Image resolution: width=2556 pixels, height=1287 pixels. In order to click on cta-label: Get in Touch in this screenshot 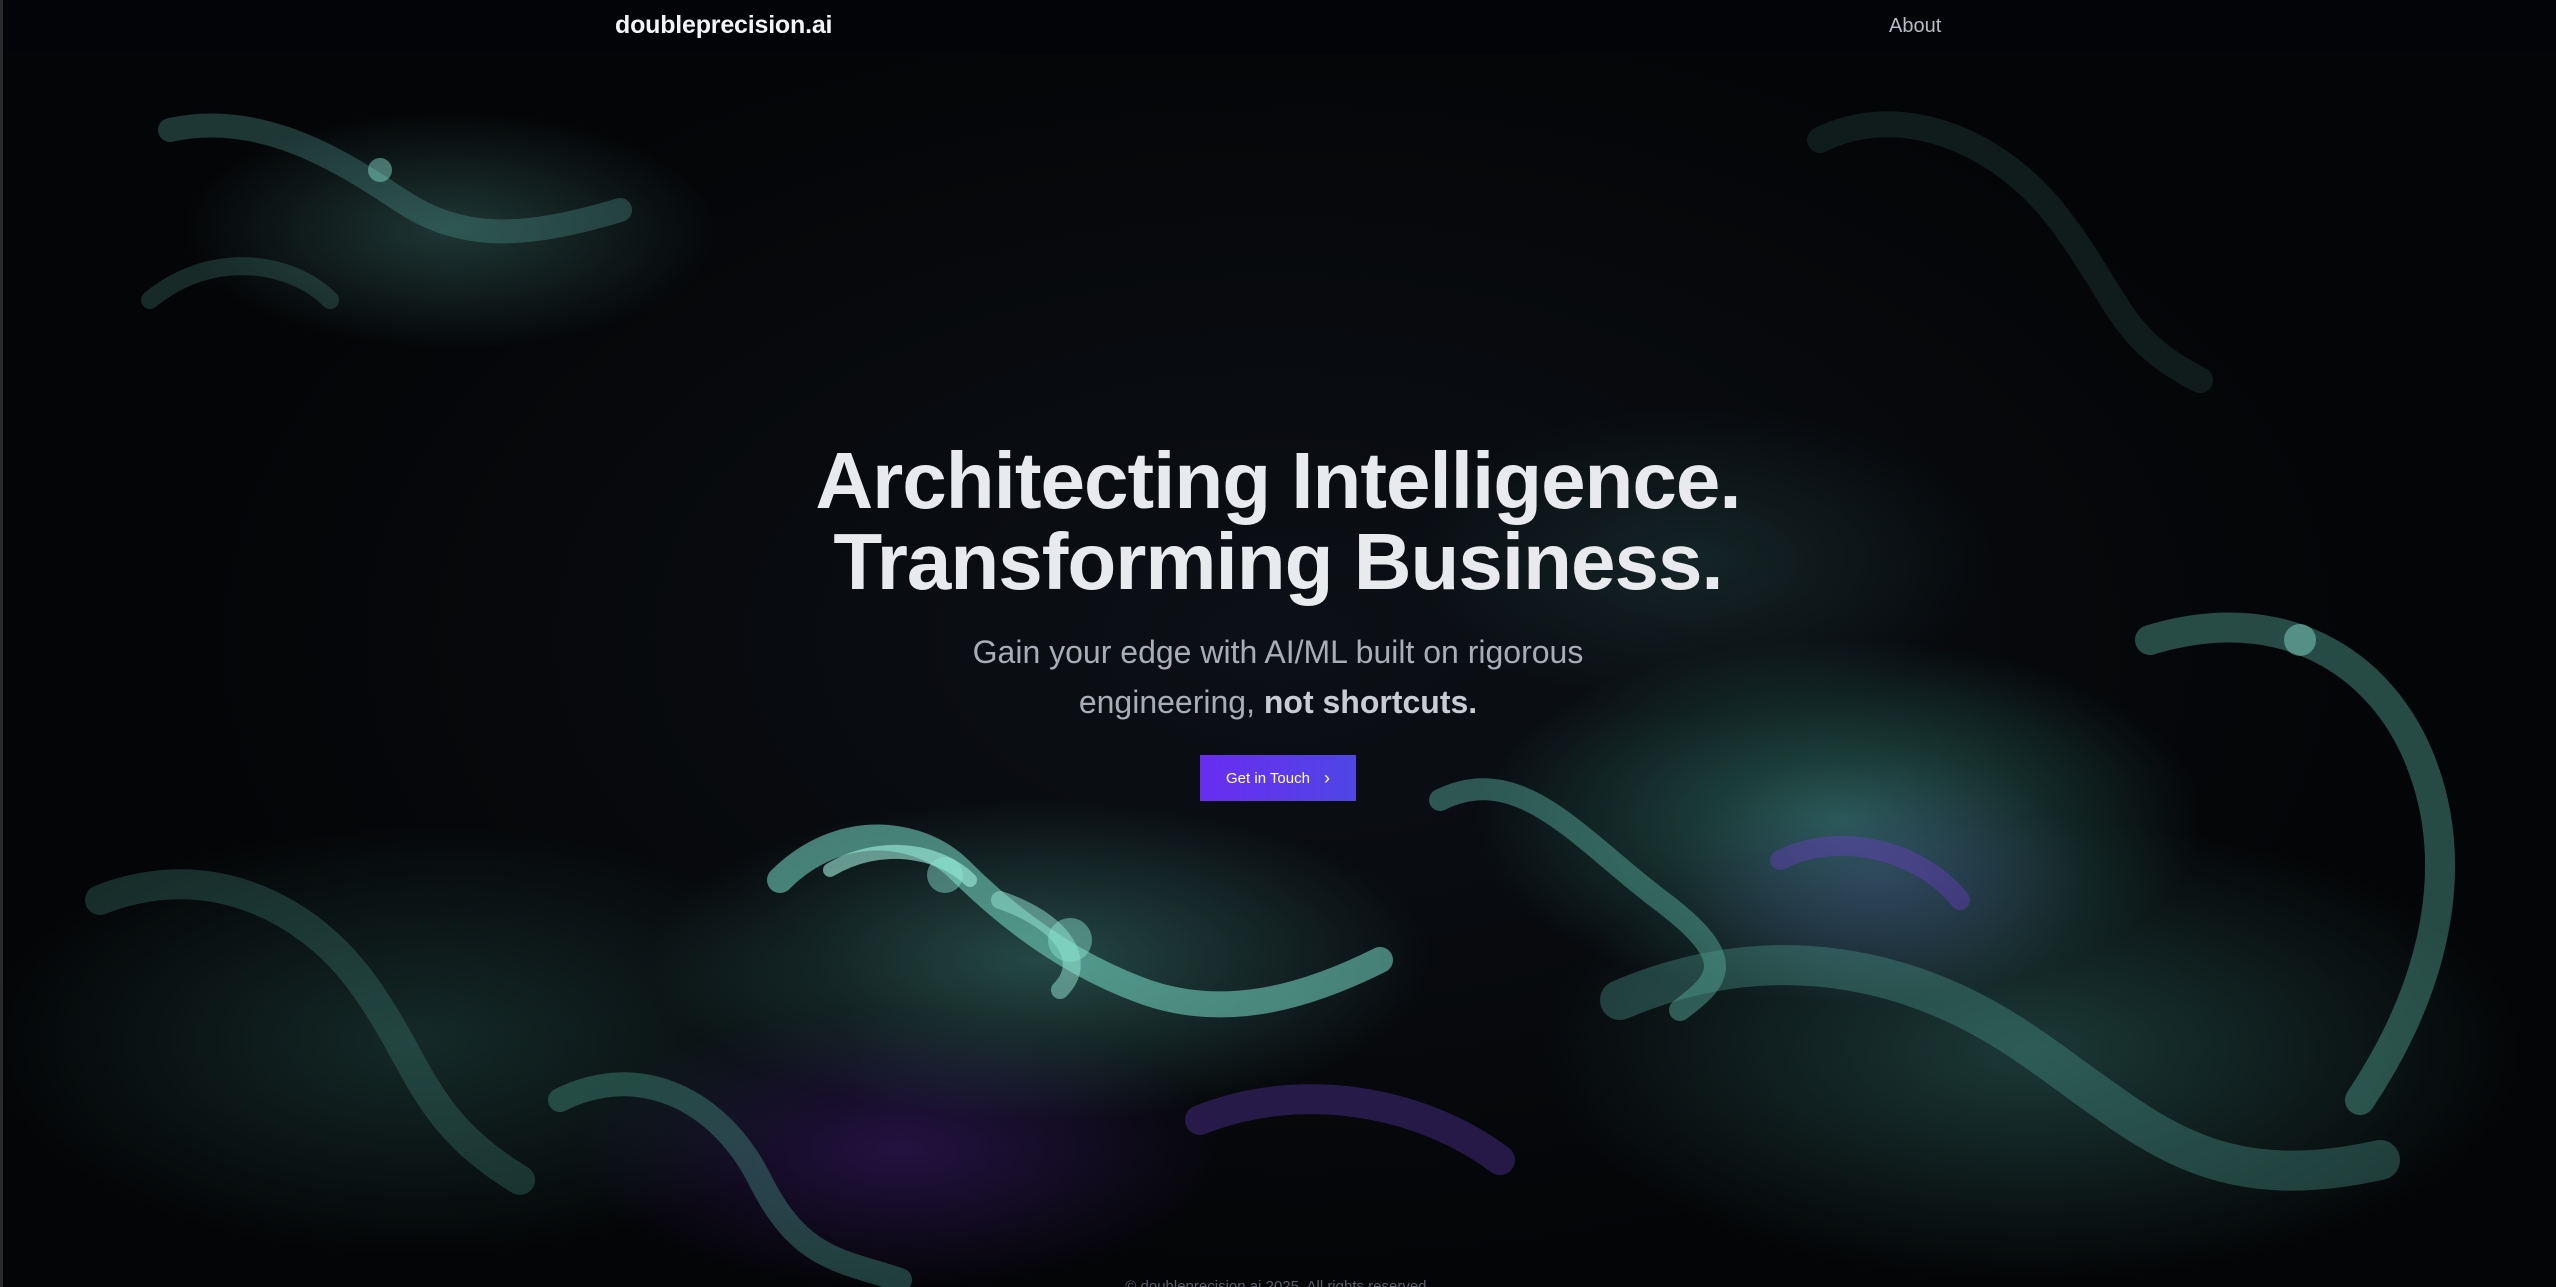, I will do `click(1268, 778)`.